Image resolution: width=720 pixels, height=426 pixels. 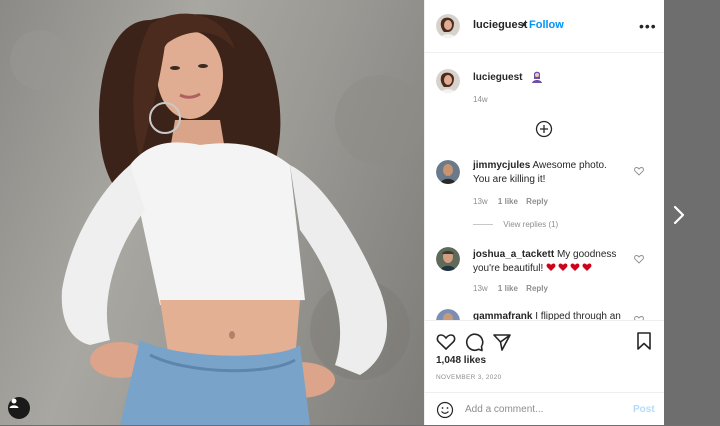 I want to click on comment-username: jimmycjules, so click(x=501, y=165).